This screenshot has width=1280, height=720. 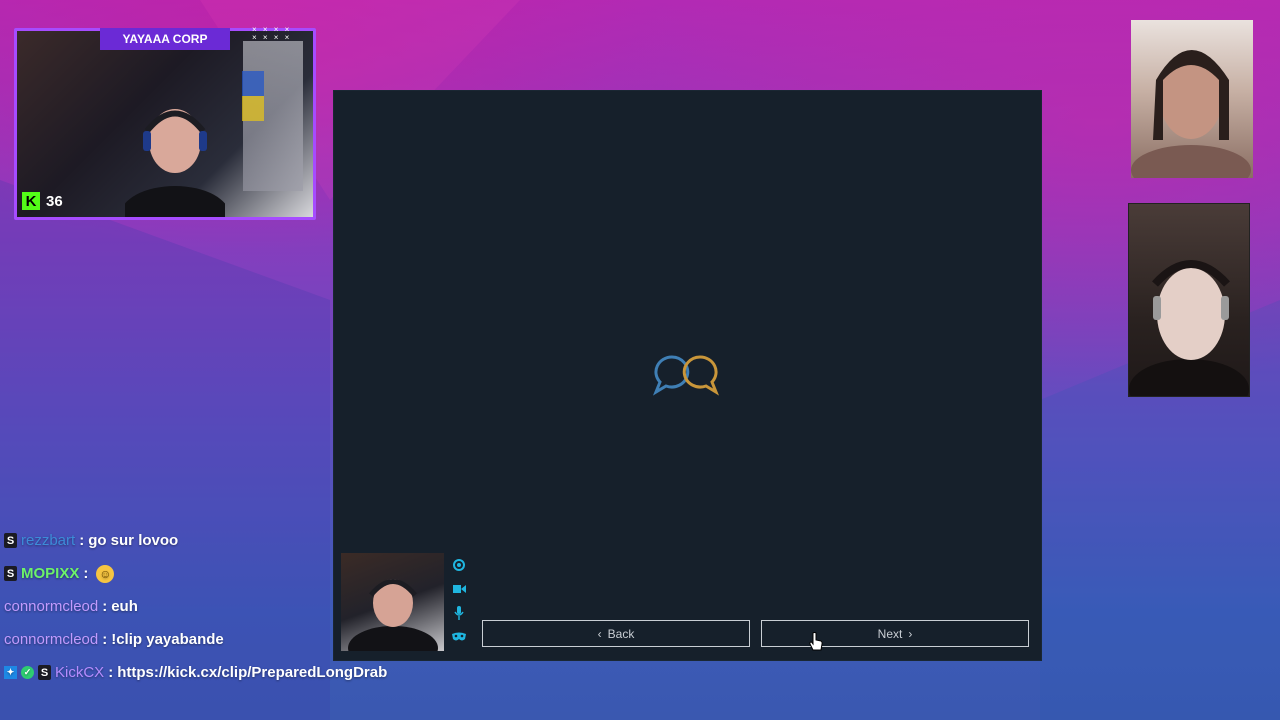 What do you see at coordinates (1189, 328) in the screenshot?
I see `man-figure` at bounding box center [1189, 328].